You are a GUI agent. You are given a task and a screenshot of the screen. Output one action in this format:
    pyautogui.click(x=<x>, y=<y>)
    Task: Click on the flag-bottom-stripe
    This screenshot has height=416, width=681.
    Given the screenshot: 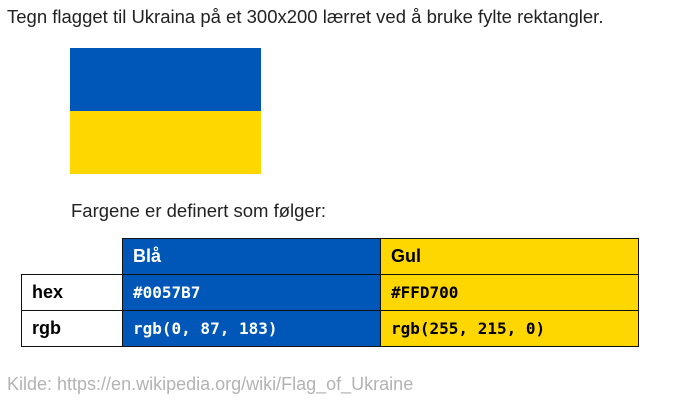 What is the action you would take?
    pyautogui.click(x=165, y=142)
    